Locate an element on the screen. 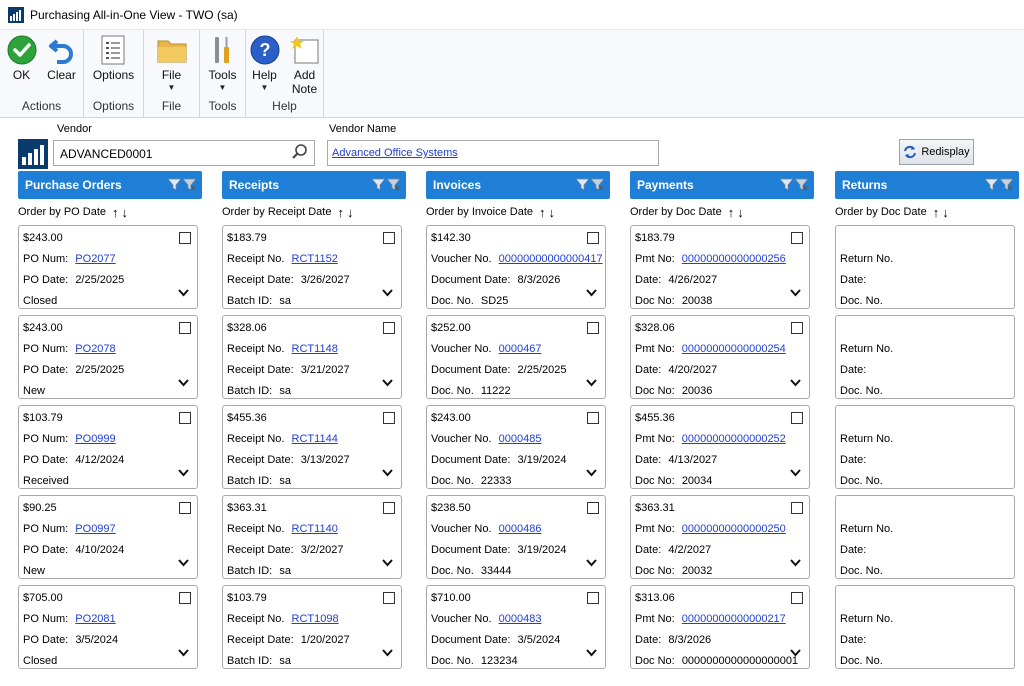  card-document-link: 00000000000000217 is located at coordinates (734, 619).